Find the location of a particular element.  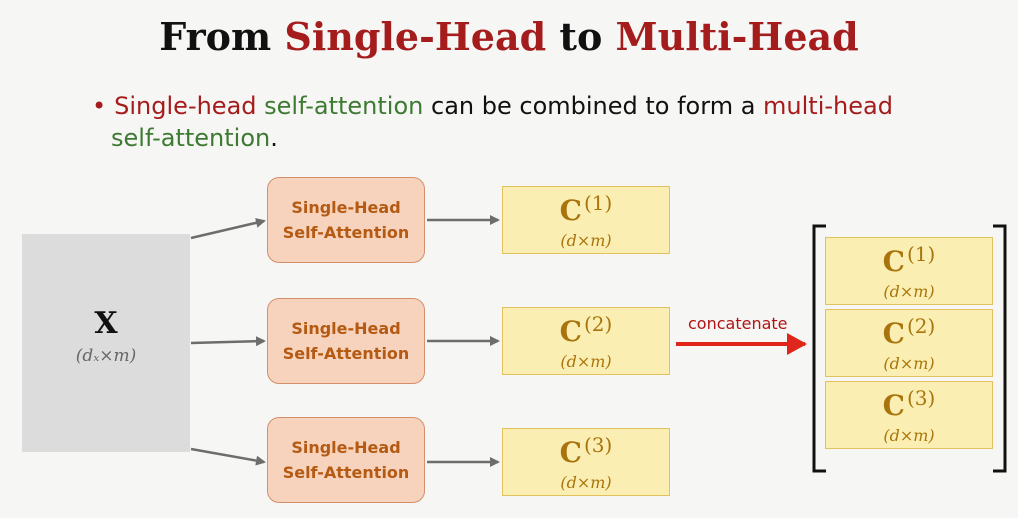

single-head-block-1: Single-Head Self-Attention is located at coordinates (346, 220).